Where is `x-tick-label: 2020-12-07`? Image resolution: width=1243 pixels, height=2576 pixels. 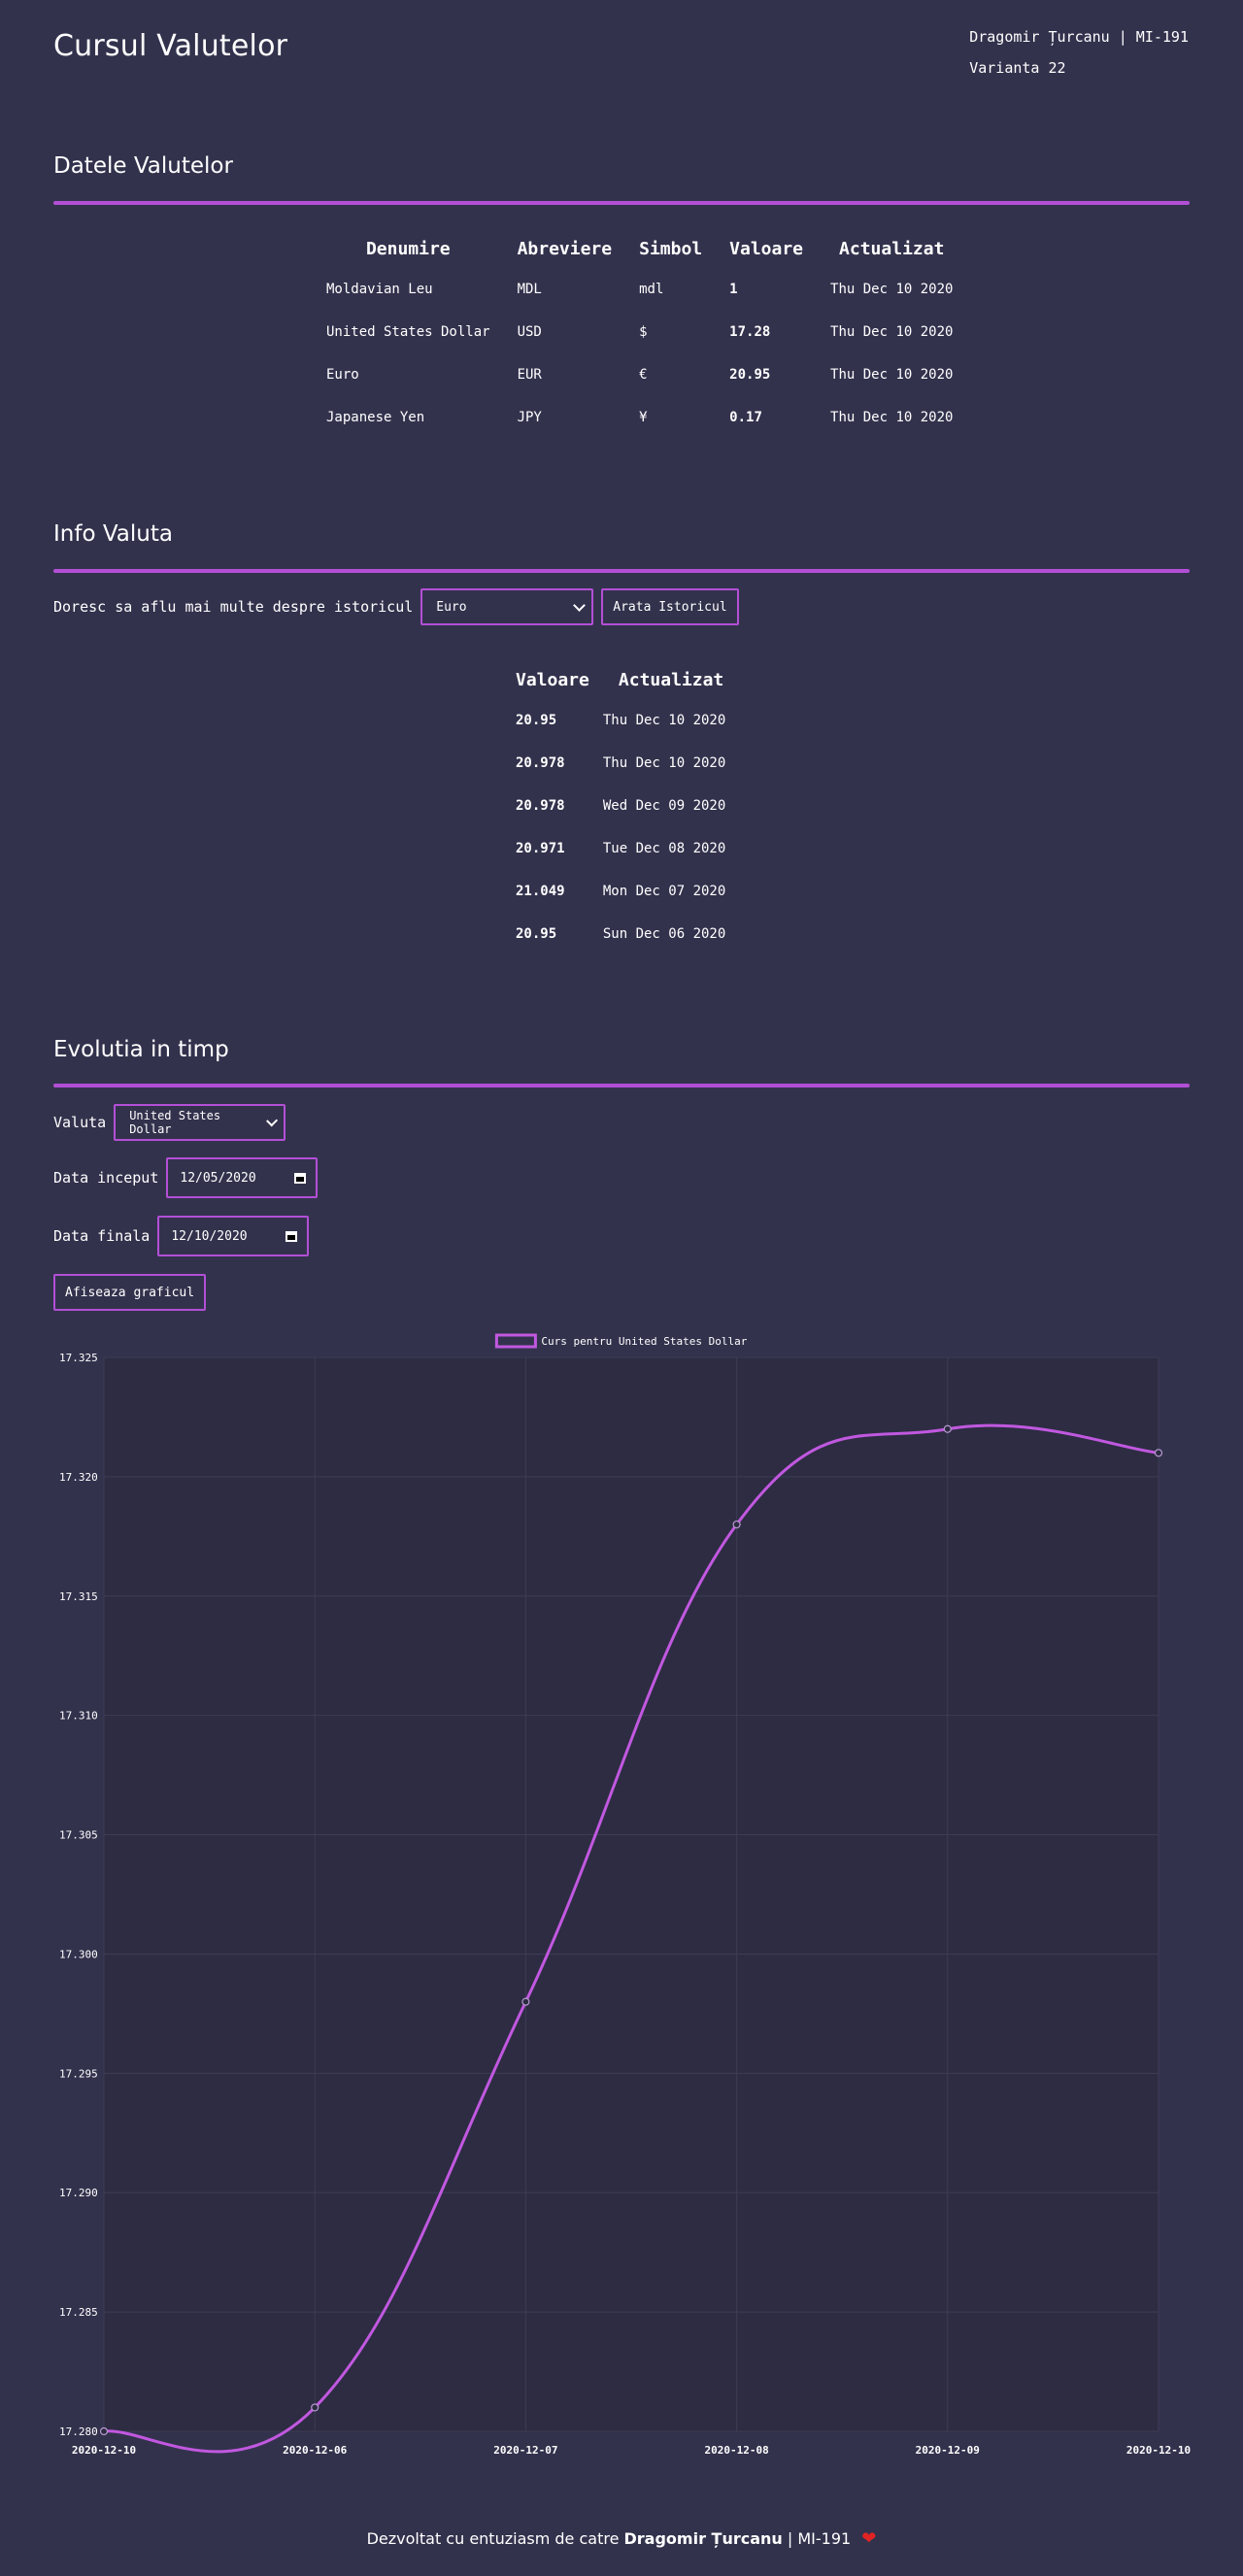
x-tick-label: 2020-12-07 is located at coordinates (525, 2451).